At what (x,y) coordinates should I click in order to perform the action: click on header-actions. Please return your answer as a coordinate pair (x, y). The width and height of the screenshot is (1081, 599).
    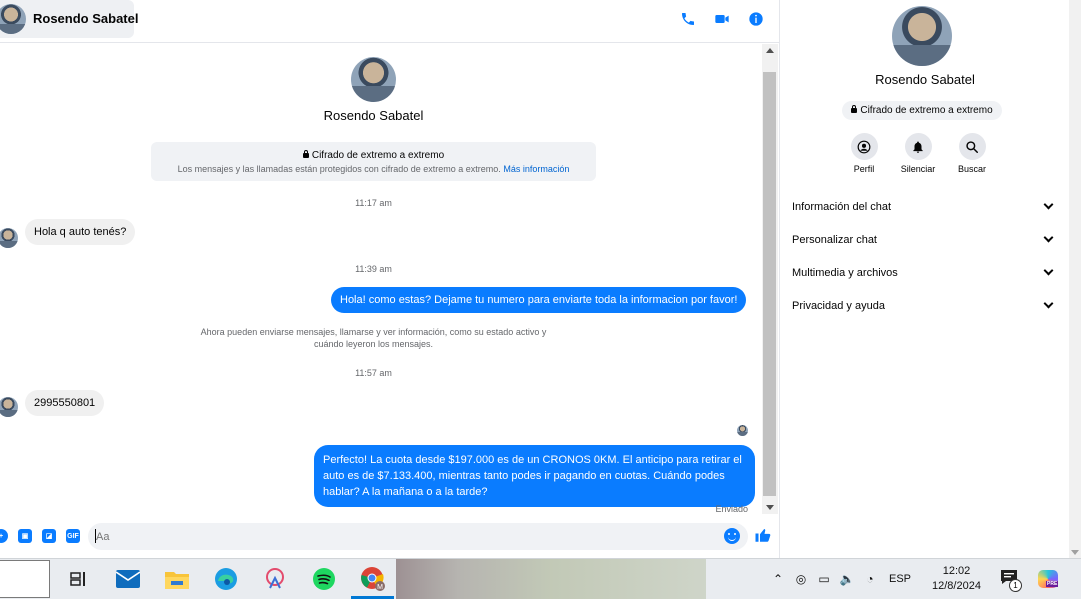
    Looking at the image, I should click on (722, 19).